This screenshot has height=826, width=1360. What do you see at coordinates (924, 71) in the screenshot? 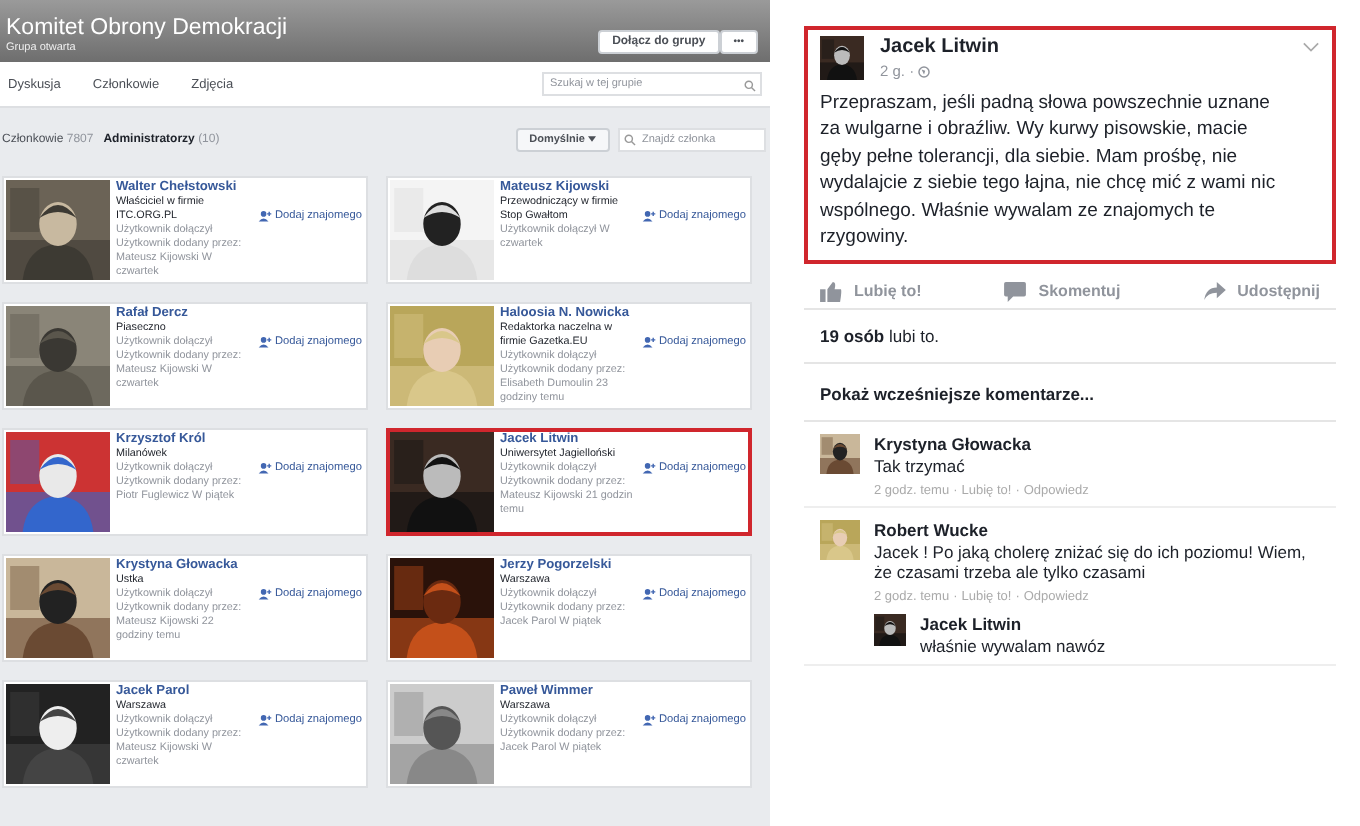
I see `globe-icon` at bounding box center [924, 71].